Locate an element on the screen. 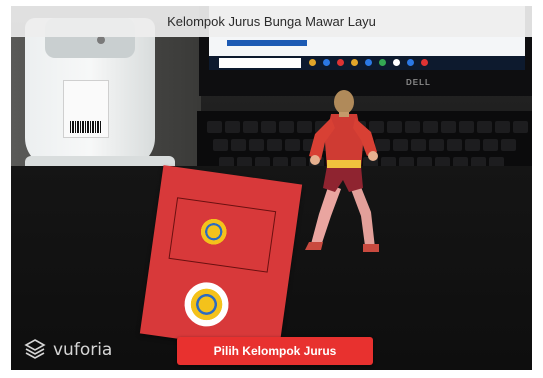  laptop-taskbar is located at coordinates (367, 63).